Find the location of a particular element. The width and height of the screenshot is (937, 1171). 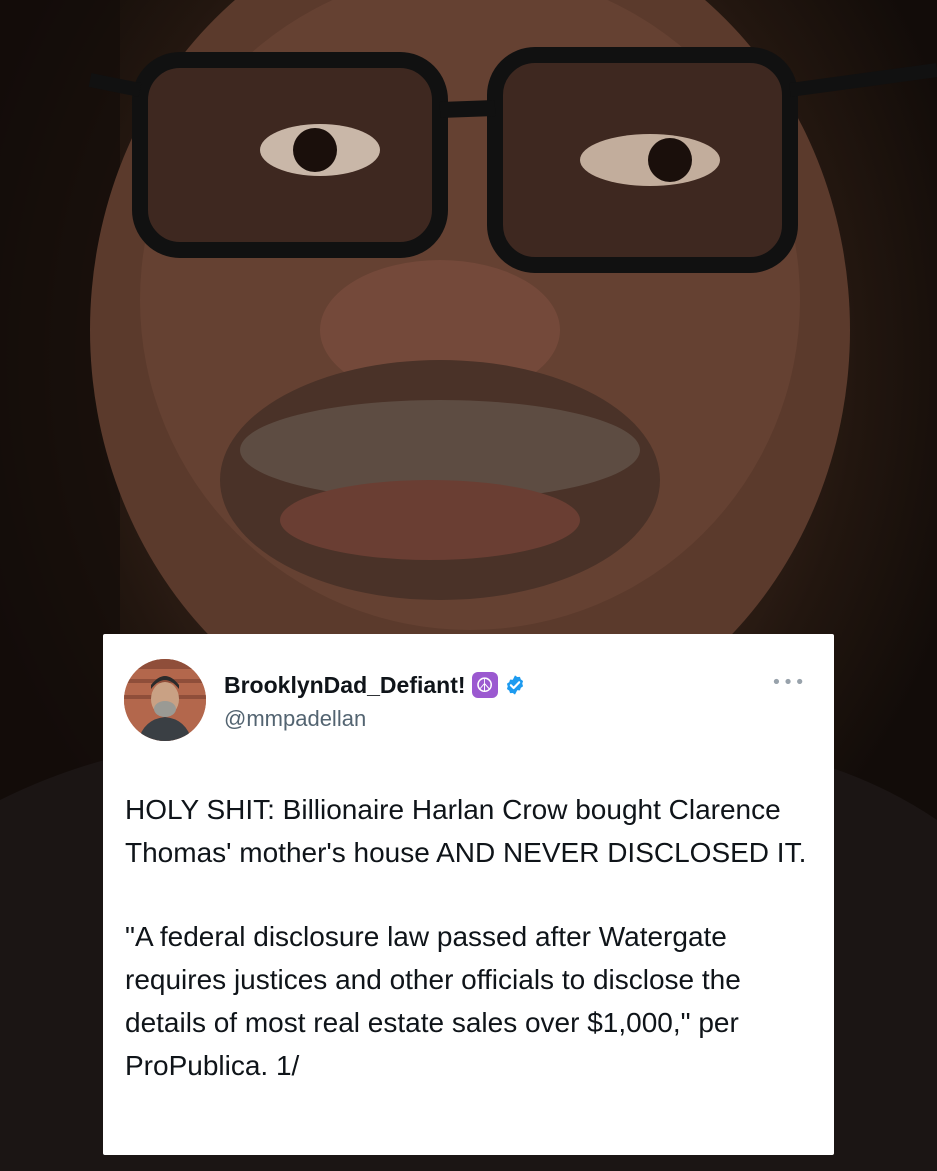

peace-icon: ☮ is located at coordinates (484, 685).